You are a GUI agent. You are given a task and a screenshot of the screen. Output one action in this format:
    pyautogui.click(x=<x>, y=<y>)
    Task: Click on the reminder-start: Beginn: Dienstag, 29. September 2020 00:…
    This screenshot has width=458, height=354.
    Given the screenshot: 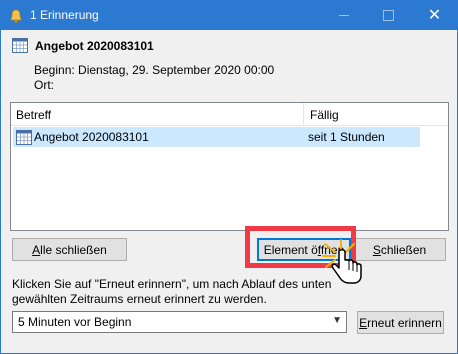 What is the action you would take?
    pyautogui.click(x=154, y=70)
    